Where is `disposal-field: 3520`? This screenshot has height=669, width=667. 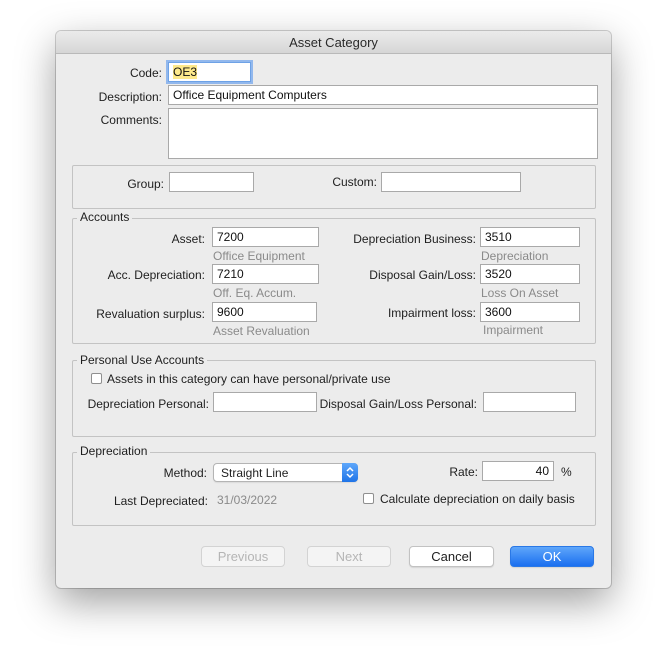
disposal-field: 3520 is located at coordinates (530, 274).